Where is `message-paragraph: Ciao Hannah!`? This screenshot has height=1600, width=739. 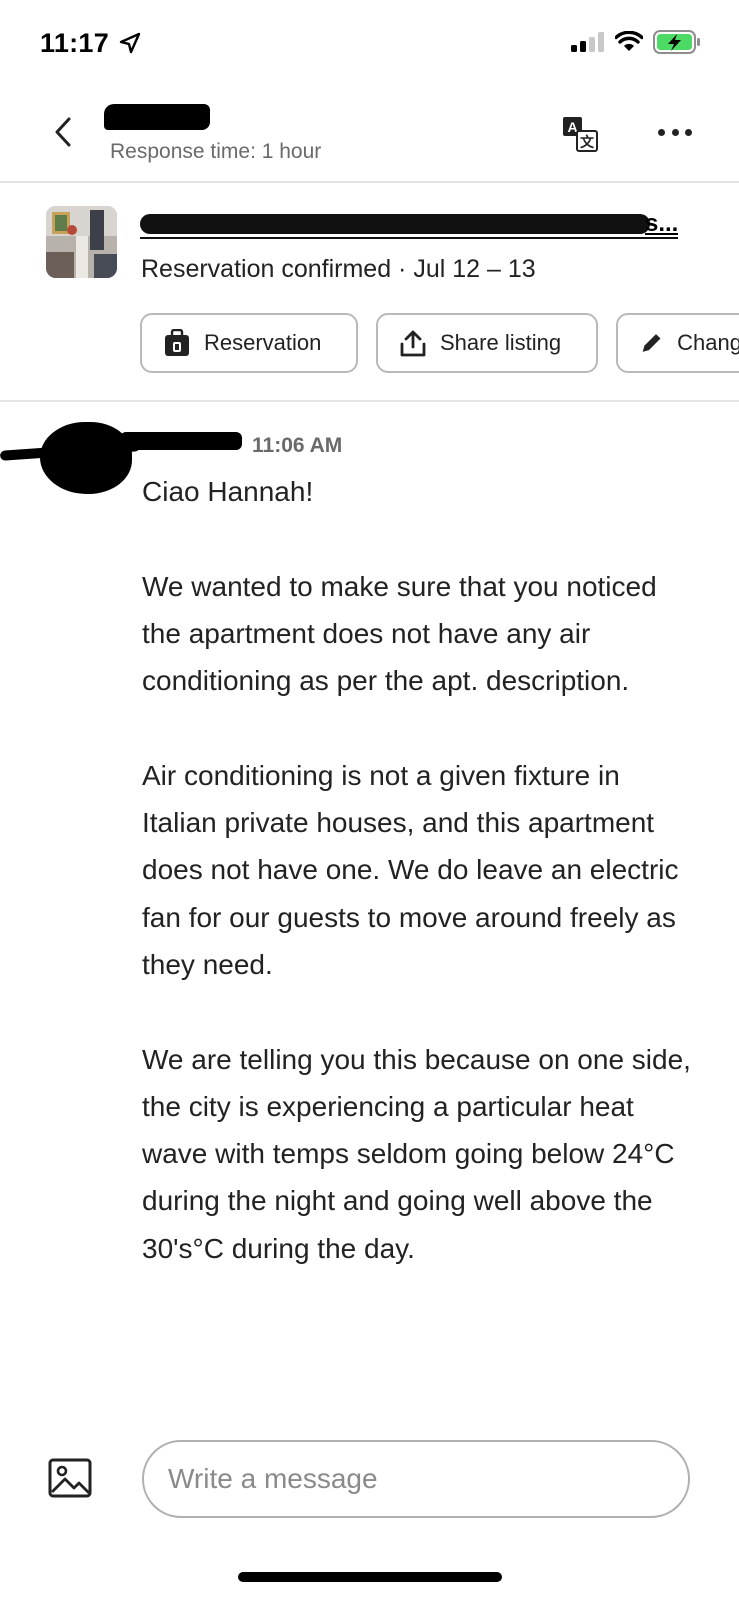 message-paragraph: Ciao Hannah! is located at coordinates (228, 491).